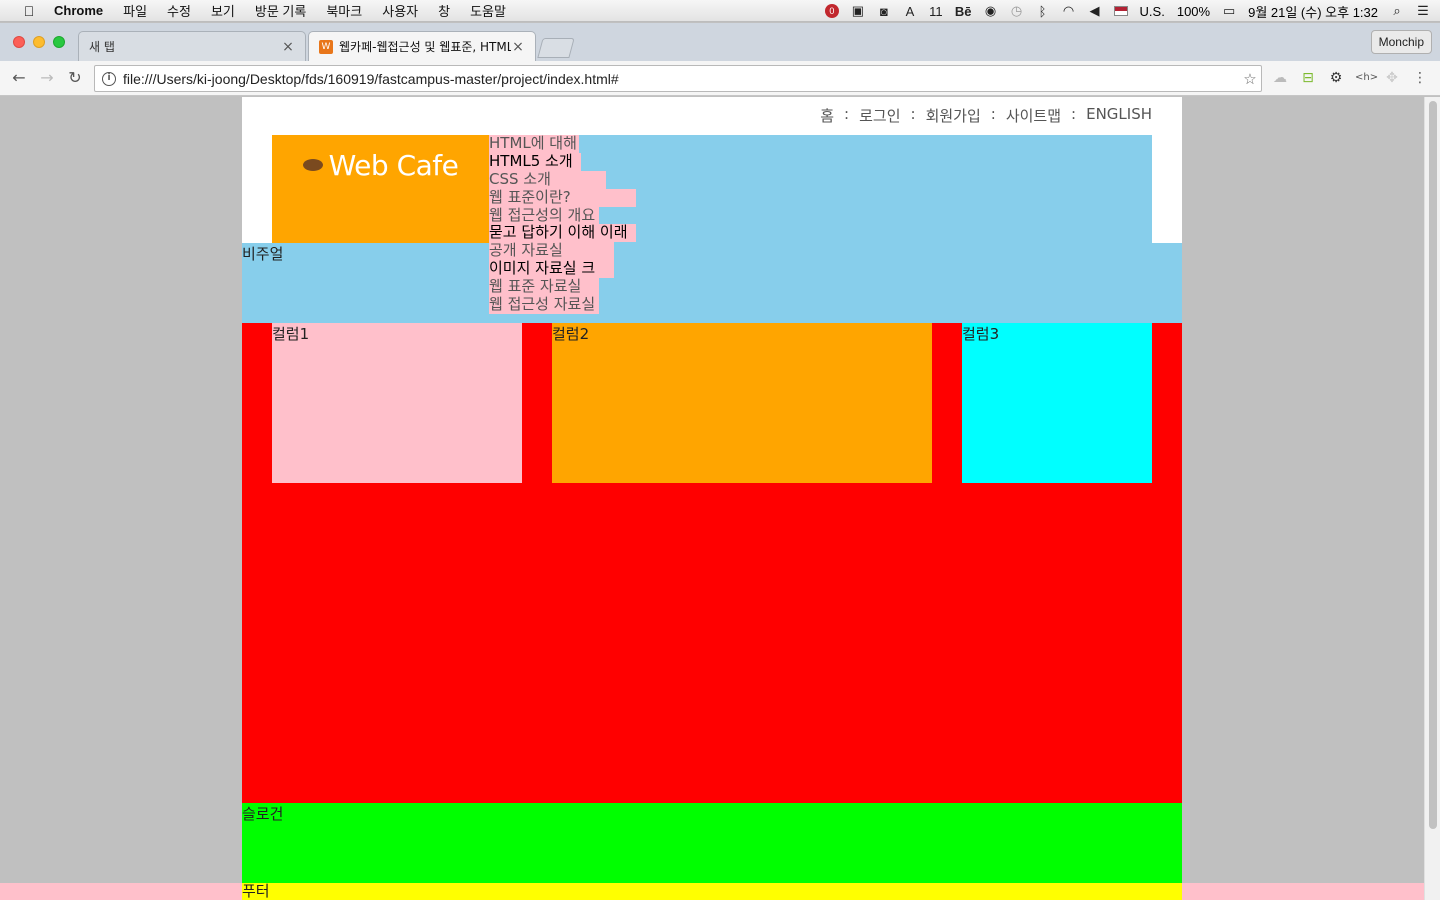 The width and height of the screenshot is (1440, 900). What do you see at coordinates (397, 403) in the screenshot?
I see `column-1: 컬럼1` at bounding box center [397, 403].